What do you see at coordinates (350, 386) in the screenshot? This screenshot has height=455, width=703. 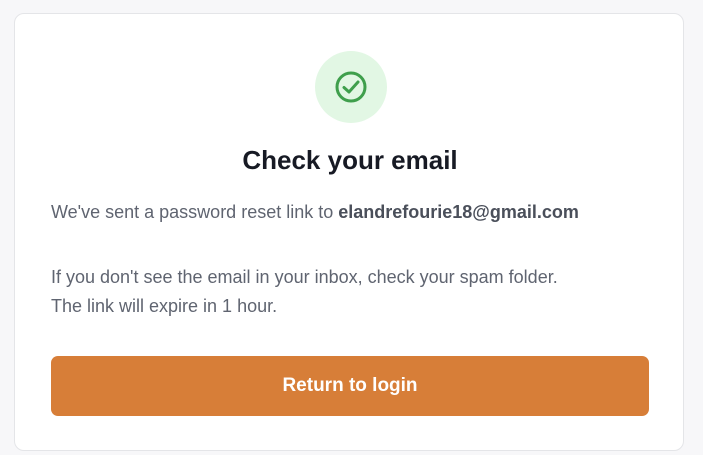 I see `return-to-login-button: Return to login` at bounding box center [350, 386].